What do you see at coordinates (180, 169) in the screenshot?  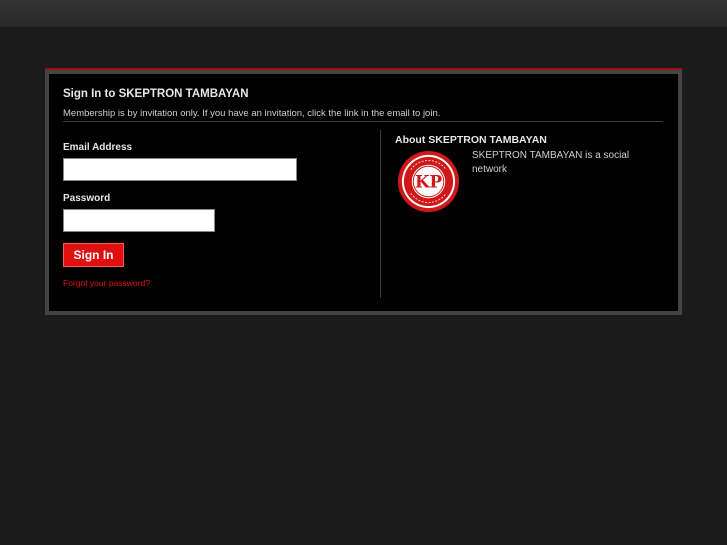 I see `email-field` at bounding box center [180, 169].